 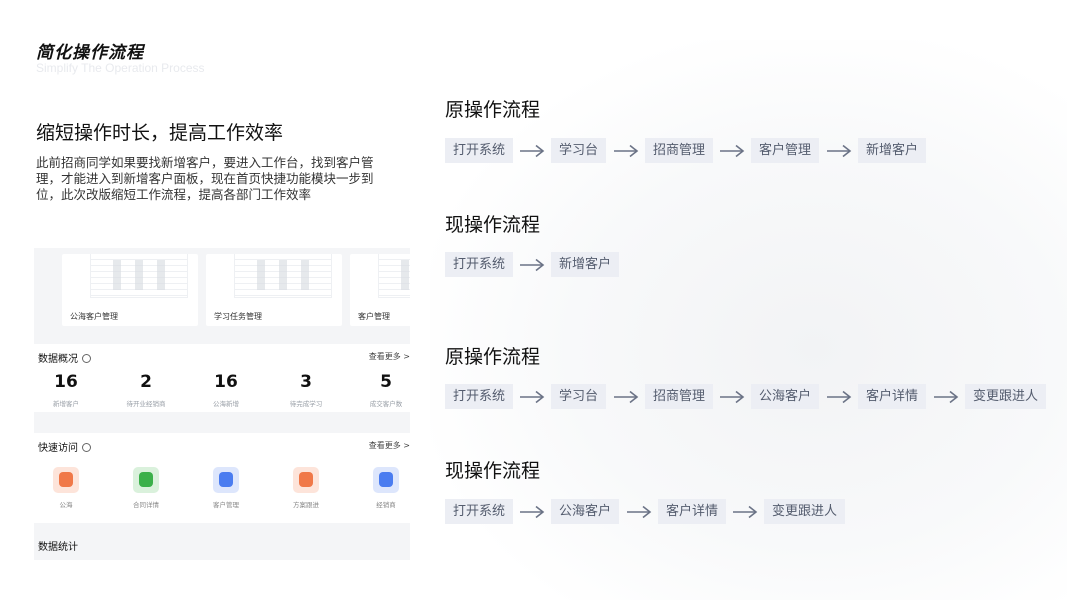 I want to click on data-statistics-label: 数据统计, so click(x=58, y=547).